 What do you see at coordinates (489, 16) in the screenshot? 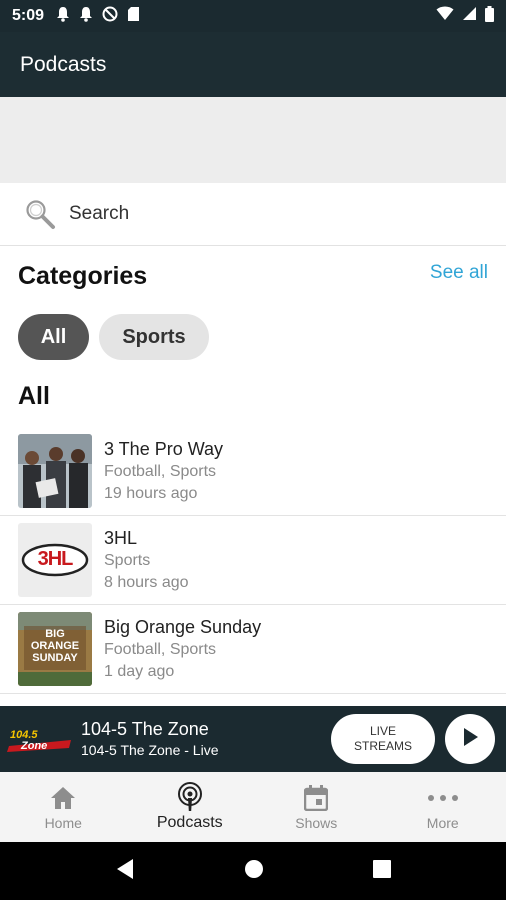
I see `battery-icon` at bounding box center [489, 16].